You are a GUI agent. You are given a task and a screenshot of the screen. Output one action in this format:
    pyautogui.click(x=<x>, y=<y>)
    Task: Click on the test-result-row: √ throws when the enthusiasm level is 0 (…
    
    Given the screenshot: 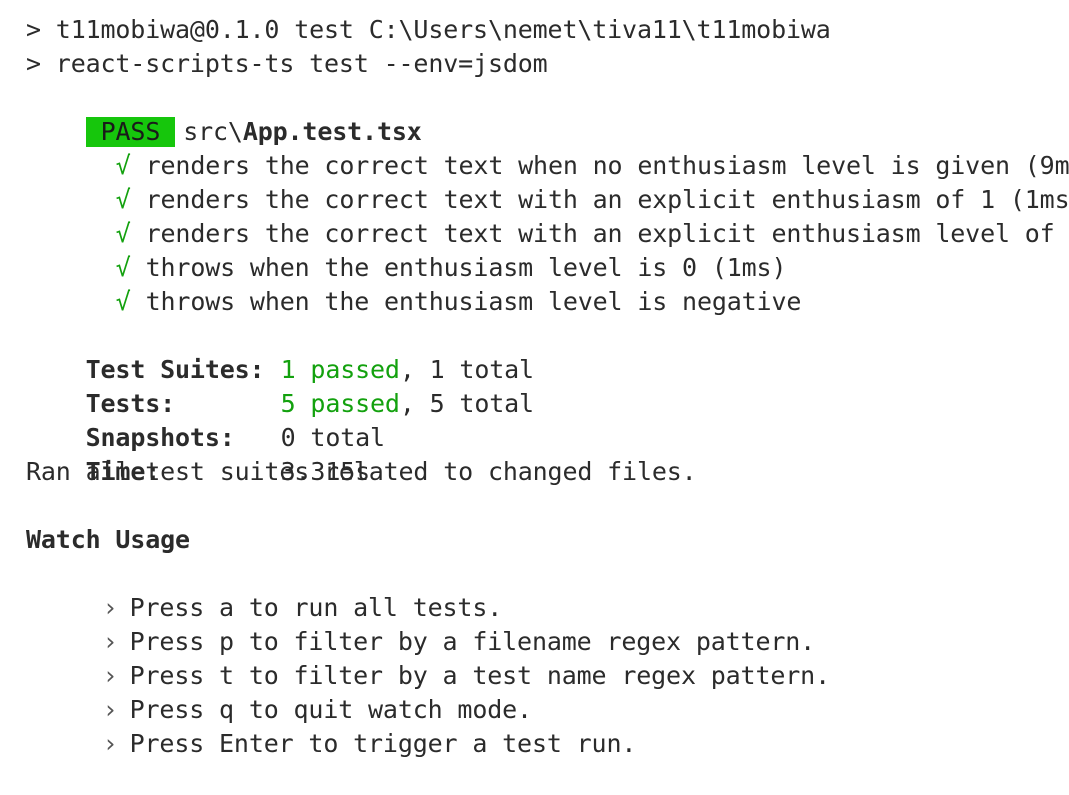 What is the action you would take?
    pyautogui.click(x=421, y=249)
    